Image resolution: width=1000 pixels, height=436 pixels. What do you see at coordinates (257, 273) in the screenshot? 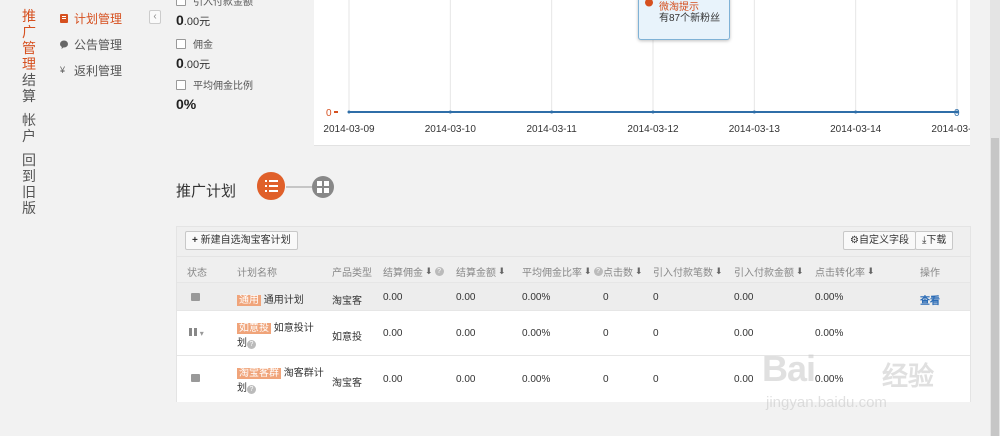
I see `col-plan-name: 计划名称` at bounding box center [257, 273].